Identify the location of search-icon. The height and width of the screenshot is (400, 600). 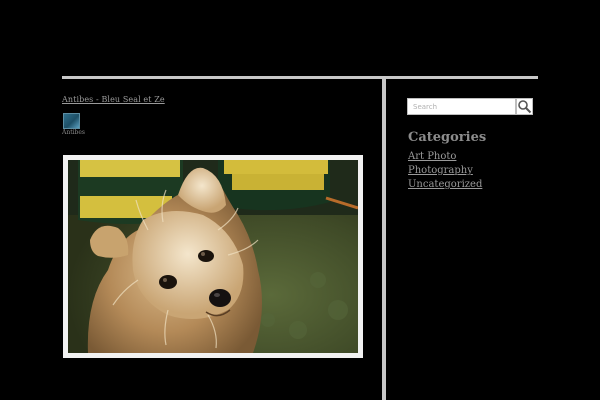
(525, 107).